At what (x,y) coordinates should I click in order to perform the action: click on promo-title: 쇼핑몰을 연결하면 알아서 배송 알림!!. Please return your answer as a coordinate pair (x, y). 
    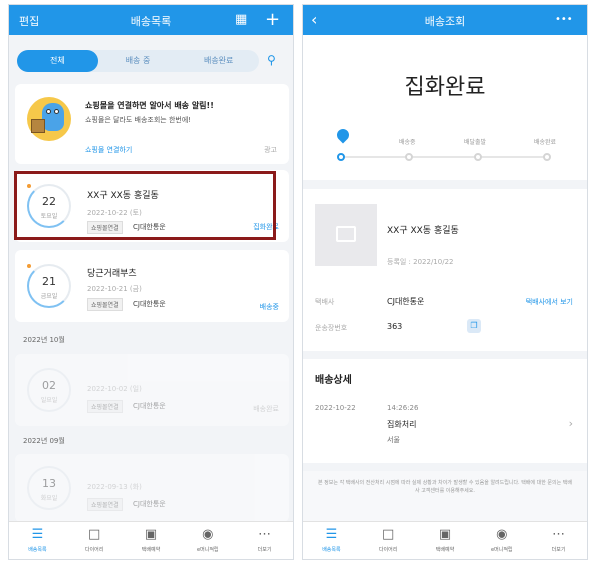
    Looking at the image, I should click on (149, 105).